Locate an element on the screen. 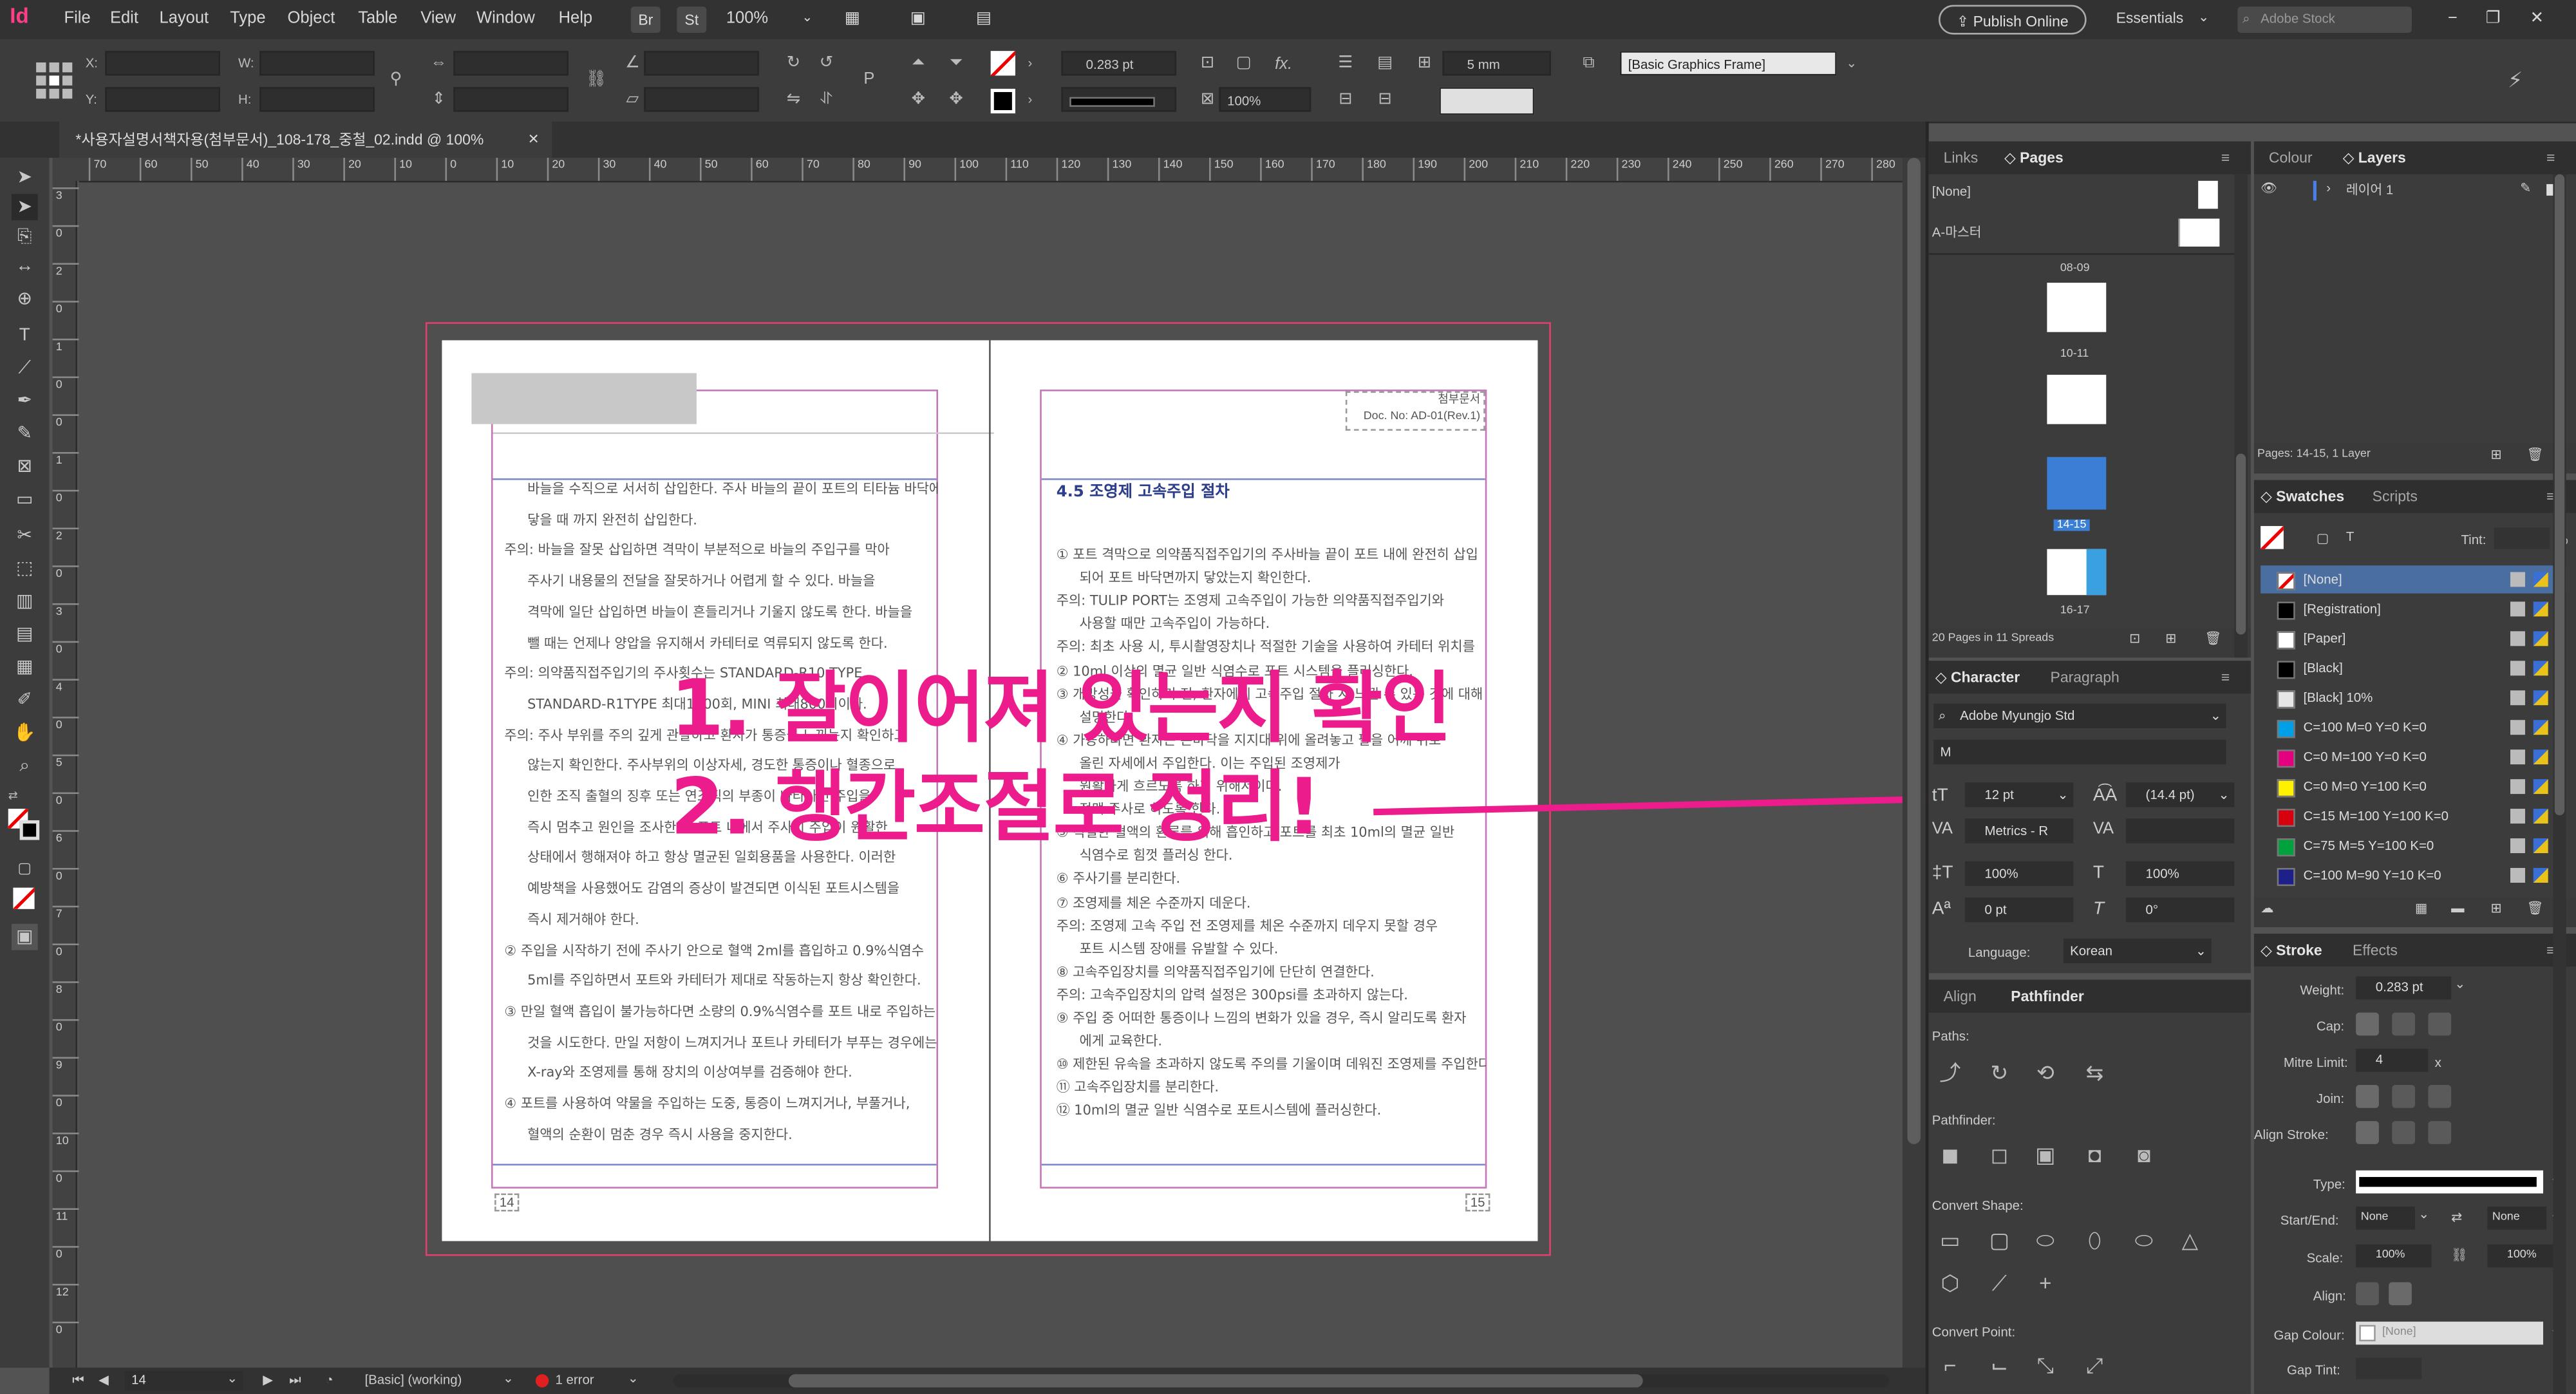 This screenshot has width=2576, height=1394. scale-start-field: 100% is located at coordinates (2394, 1256).